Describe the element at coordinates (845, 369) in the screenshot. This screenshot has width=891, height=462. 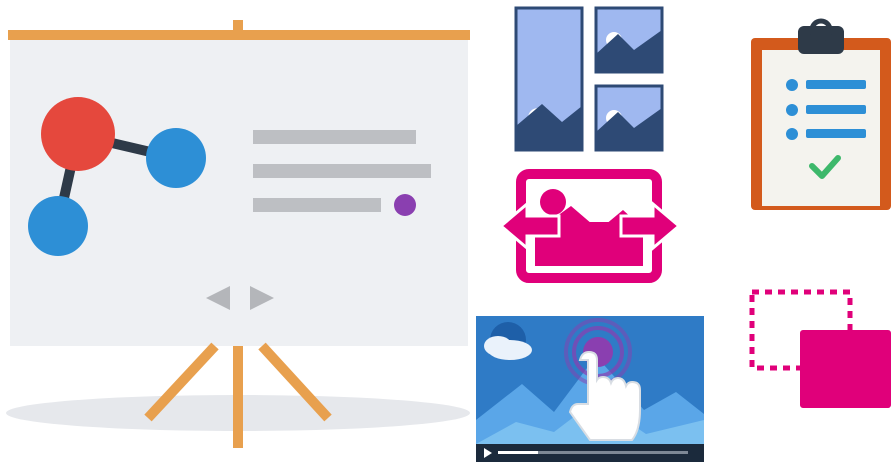
I see `moved-box` at that location.